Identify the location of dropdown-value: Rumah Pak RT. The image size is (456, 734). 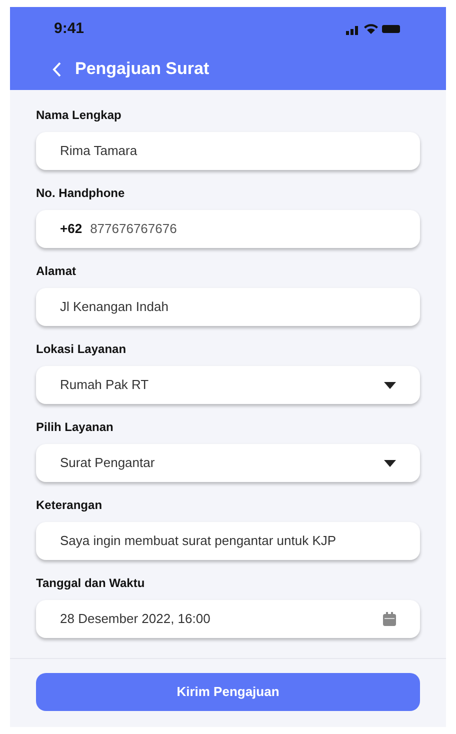
(104, 385).